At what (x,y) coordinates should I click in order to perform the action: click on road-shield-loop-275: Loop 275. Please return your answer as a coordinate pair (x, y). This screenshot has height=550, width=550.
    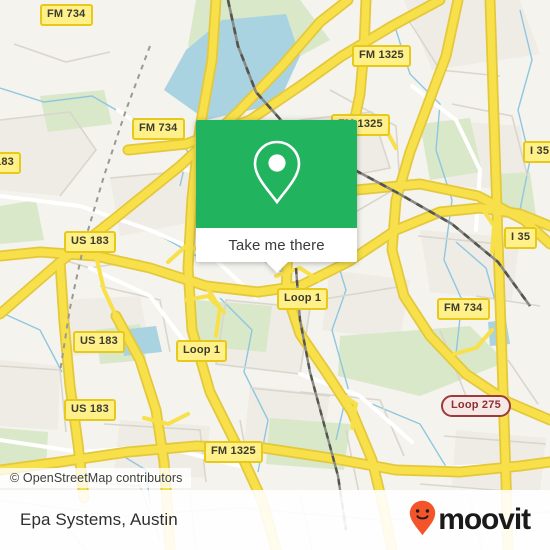
    Looking at the image, I should click on (476, 406).